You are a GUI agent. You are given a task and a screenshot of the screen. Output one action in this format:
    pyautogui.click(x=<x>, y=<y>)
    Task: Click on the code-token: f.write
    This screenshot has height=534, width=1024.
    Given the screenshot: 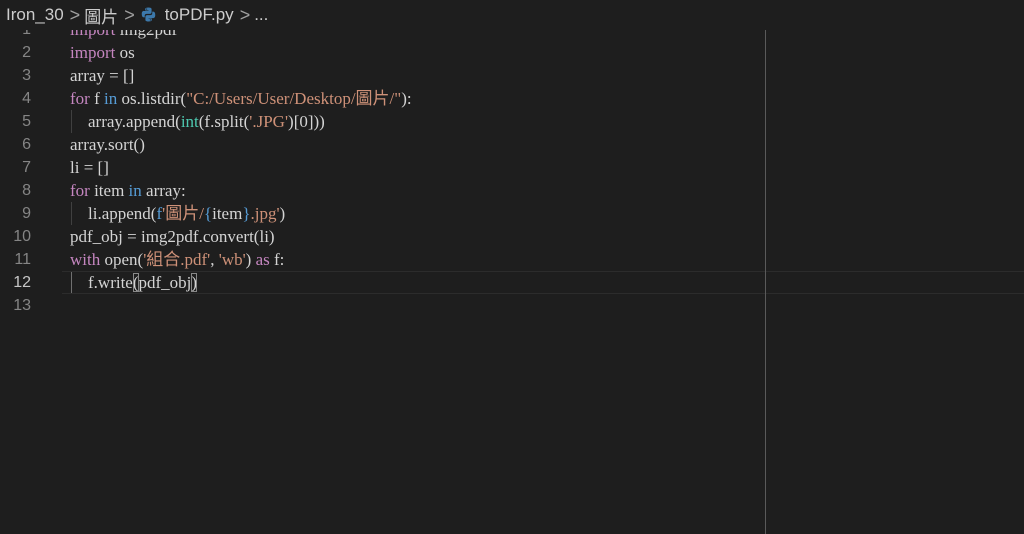 What is the action you would take?
    pyautogui.click(x=110, y=282)
    